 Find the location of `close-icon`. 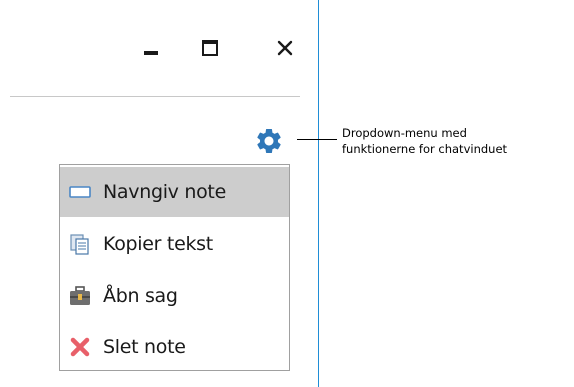

close-icon is located at coordinates (285, 48).